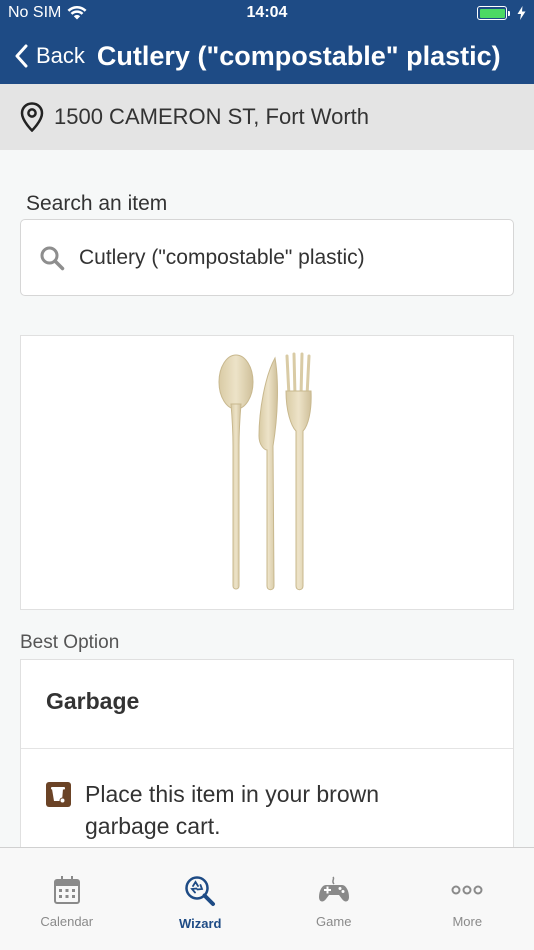  I want to click on cutlery-illustration, so click(265, 471).